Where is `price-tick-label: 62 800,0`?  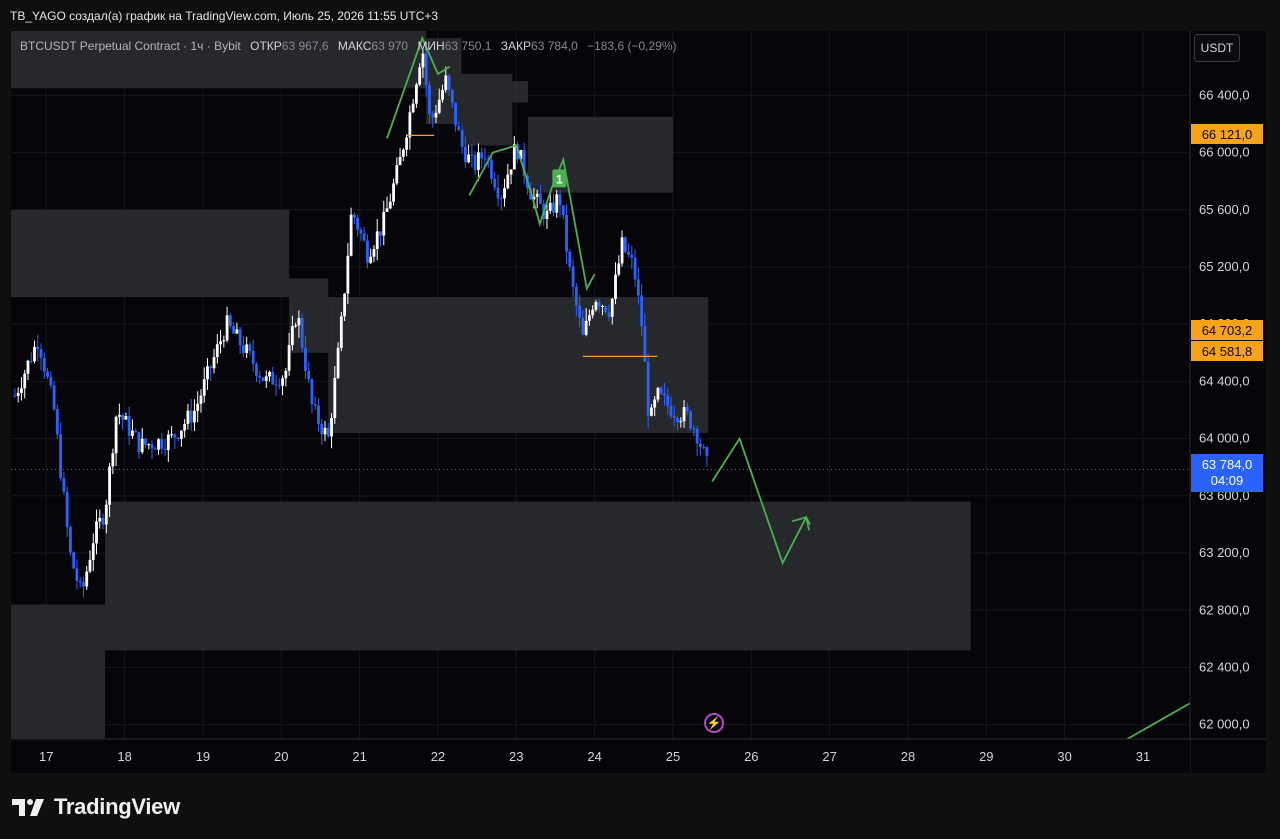
price-tick-label: 62 800,0 is located at coordinates (1224, 609).